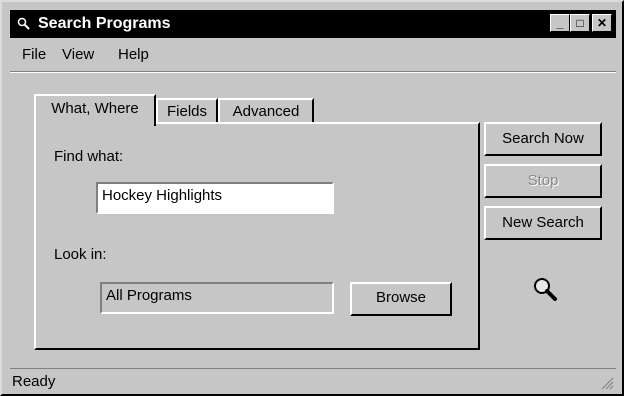  Describe the element at coordinates (34, 54) in the screenshot. I see `menu-file: File` at that location.